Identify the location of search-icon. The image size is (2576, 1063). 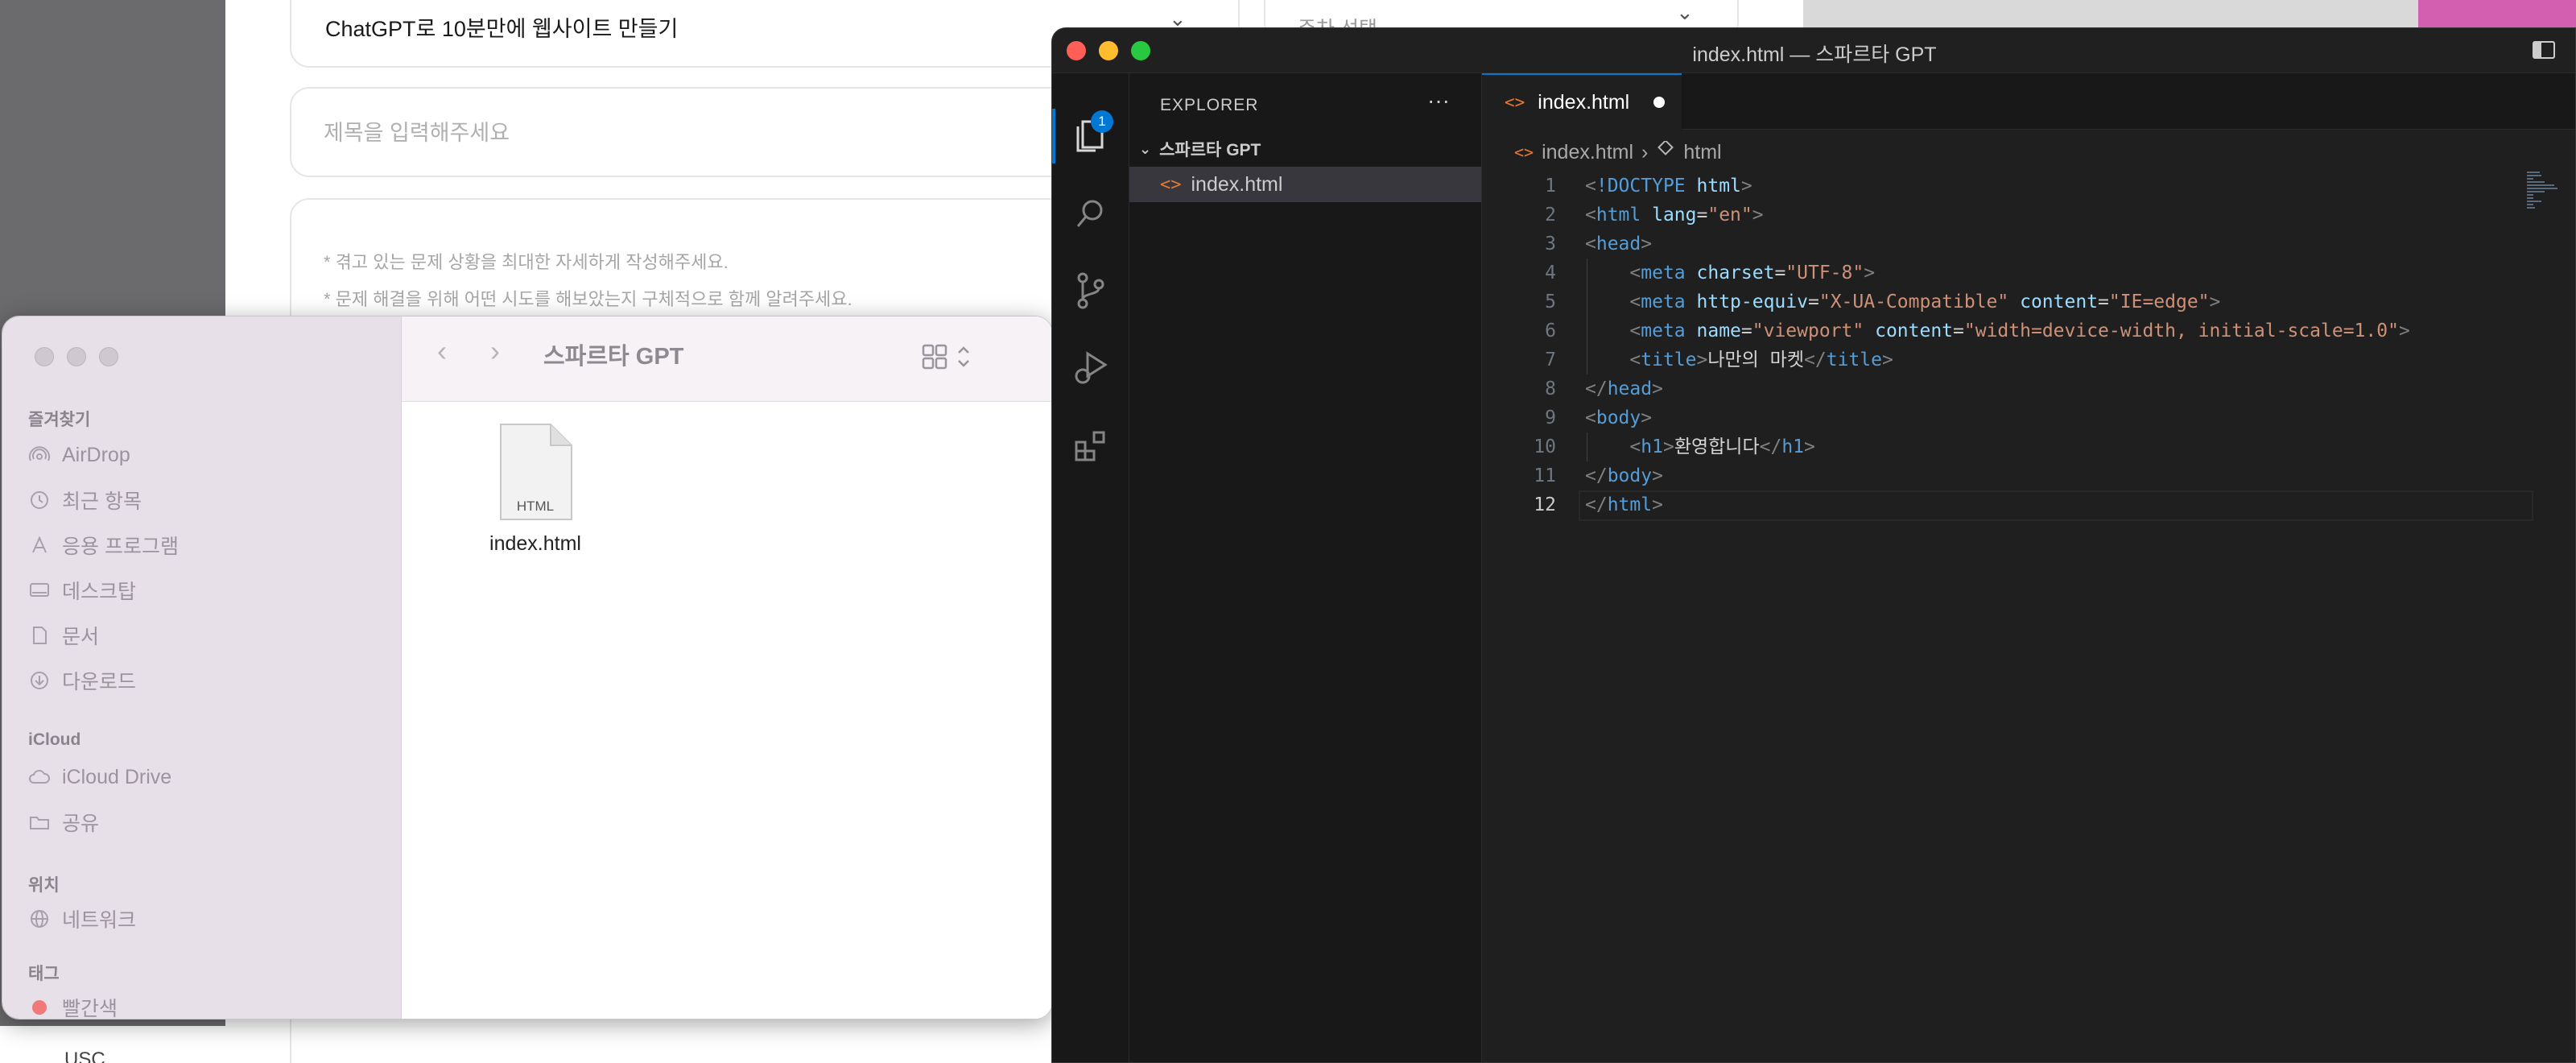
(1091, 213).